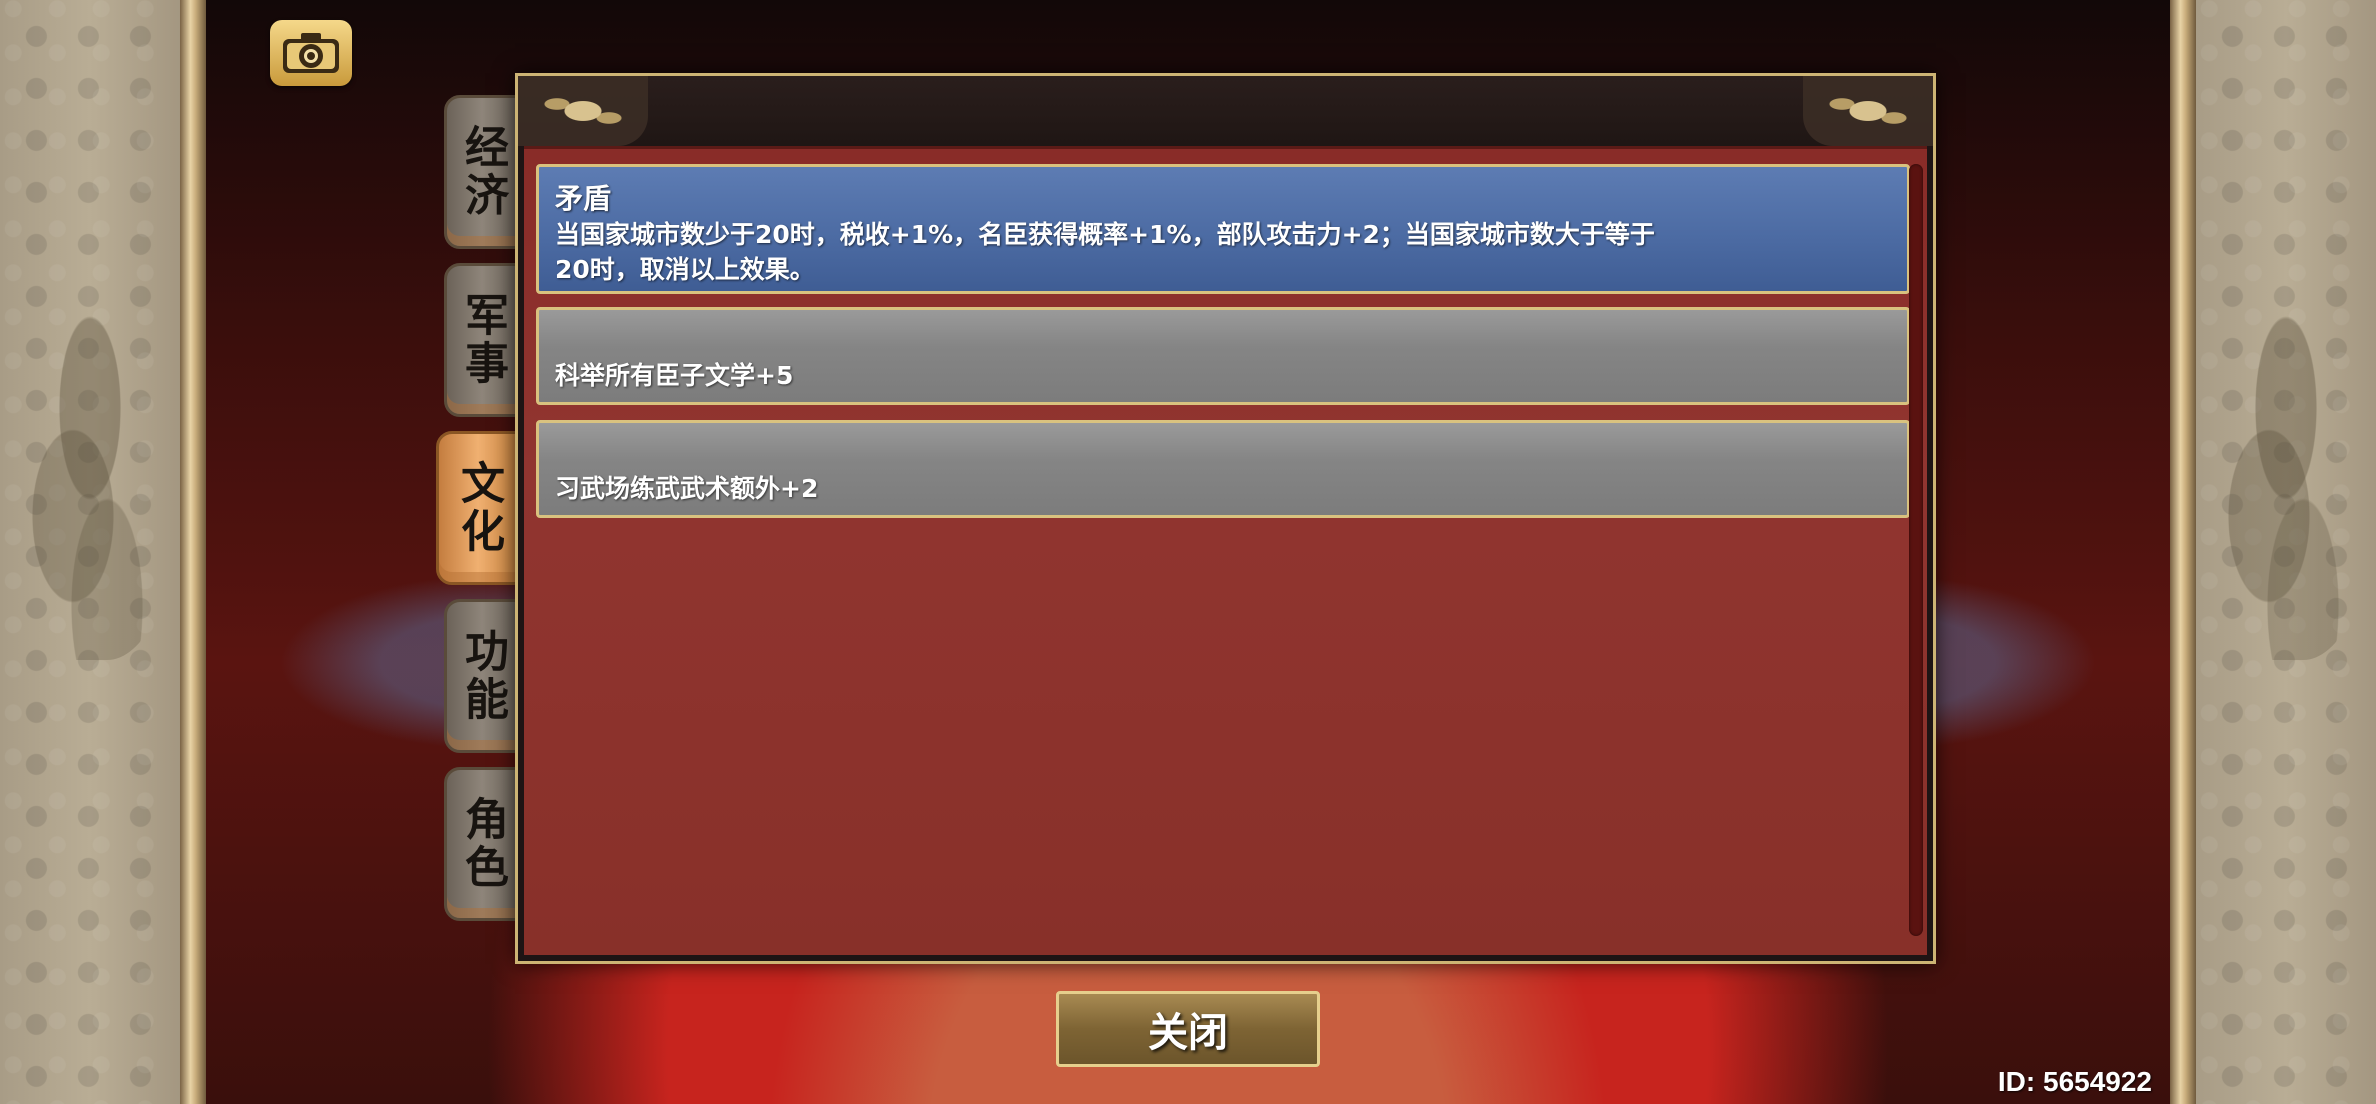 The image size is (2376, 1104). I want to click on list-item: 习武场练武武术额外+2, so click(1223, 469).